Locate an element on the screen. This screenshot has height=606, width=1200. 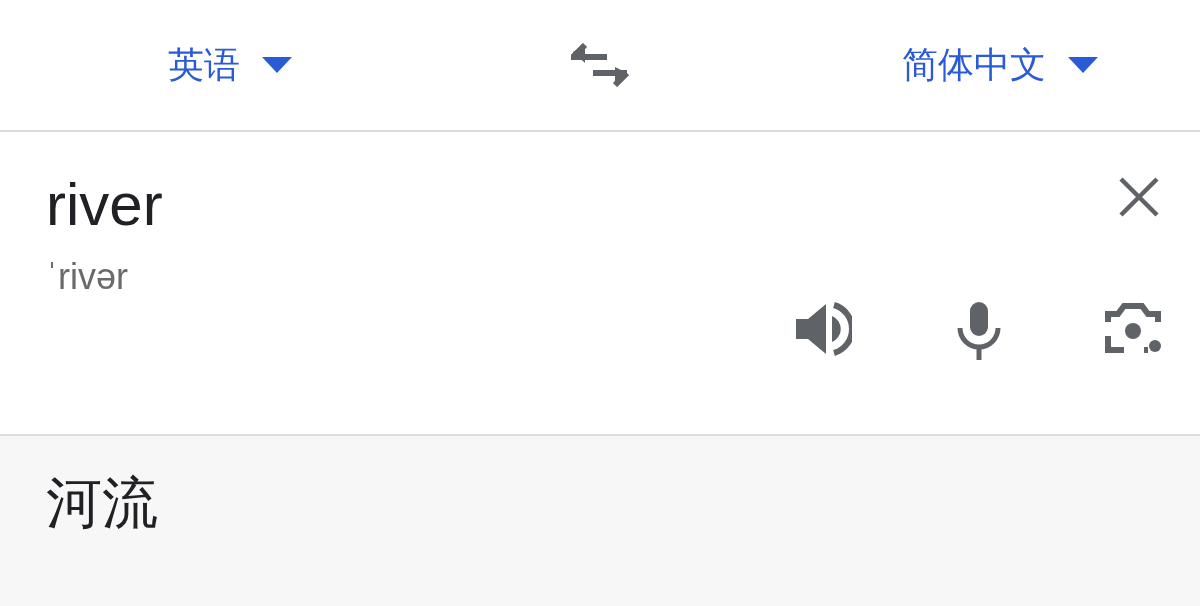
close-icon is located at coordinates (1139, 197).